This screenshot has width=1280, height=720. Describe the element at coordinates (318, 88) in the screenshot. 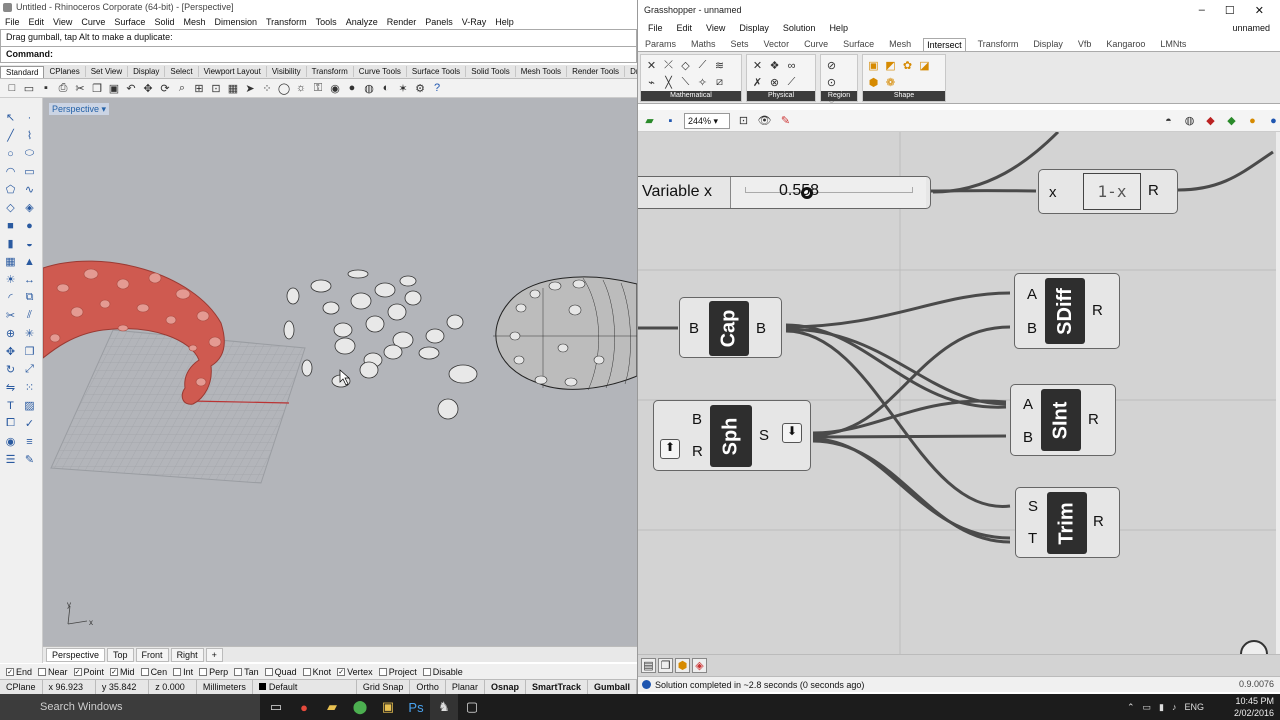

I see `lock-icon: ⚿` at that location.